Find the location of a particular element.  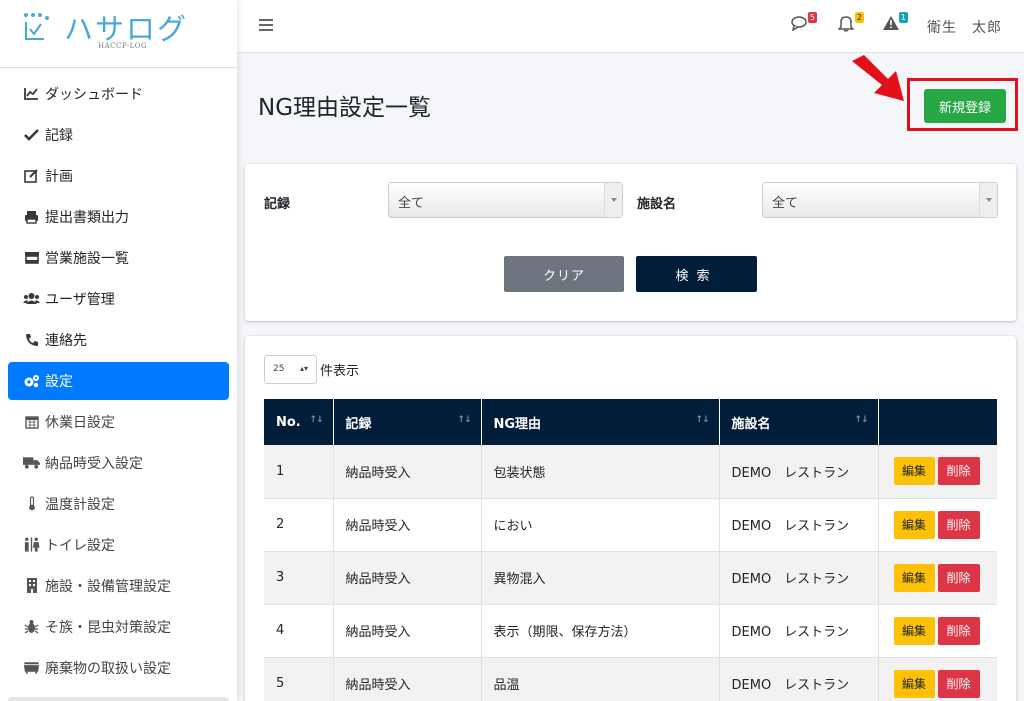

column-header-facility: 施設名 ↑↓ is located at coordinates (799, 422).